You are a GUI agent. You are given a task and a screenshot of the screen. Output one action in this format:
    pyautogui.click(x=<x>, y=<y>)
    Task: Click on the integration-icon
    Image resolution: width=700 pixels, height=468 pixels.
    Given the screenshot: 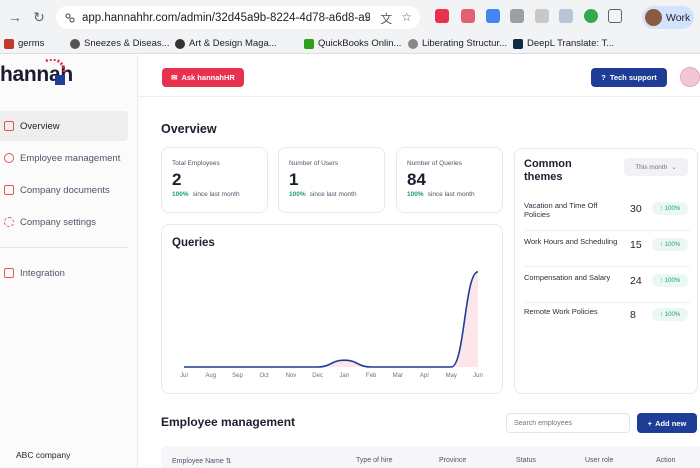 What is the action you would take?
    pyautogui.click(x=9, y=273)
    